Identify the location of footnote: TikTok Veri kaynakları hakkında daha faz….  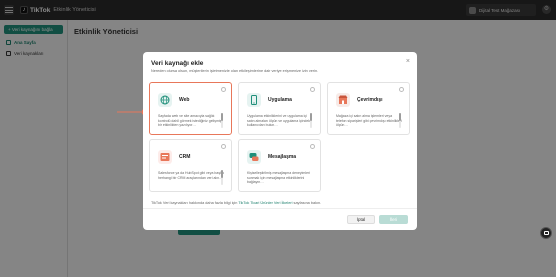
(236, 203).